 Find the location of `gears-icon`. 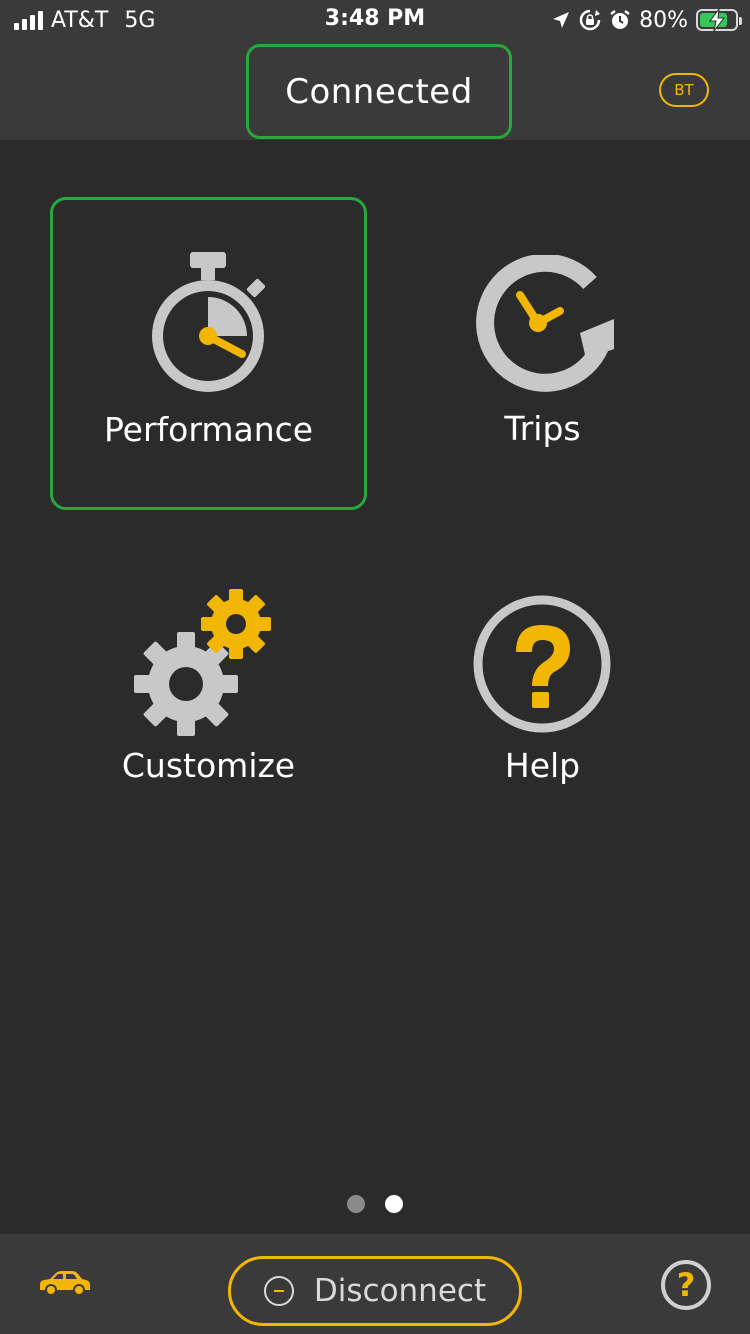

gears-icon is located at coordinates (202, 662).